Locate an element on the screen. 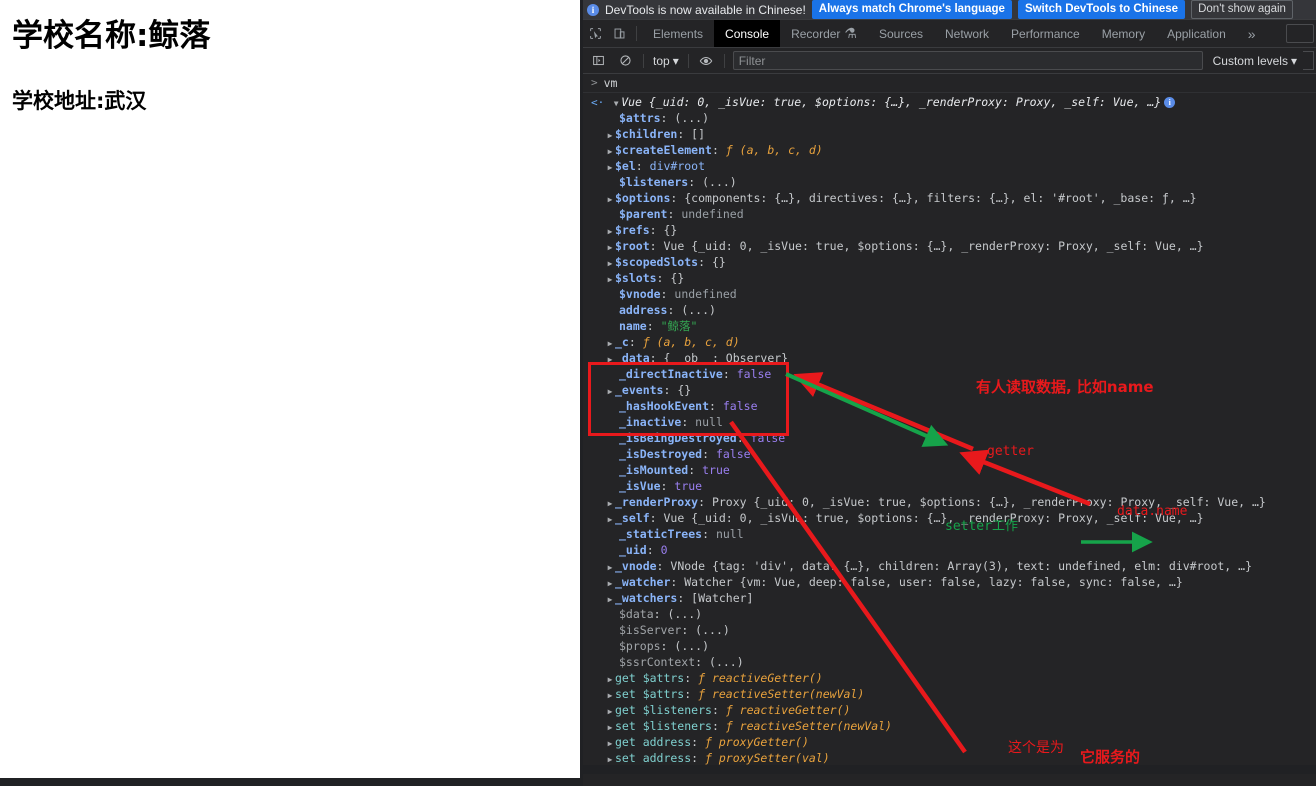 This screenshot has height=786, width=1316. console-property-row: ▶ get $listeners: ƒ reactiveGetter() is located at coordinates (949, 710).